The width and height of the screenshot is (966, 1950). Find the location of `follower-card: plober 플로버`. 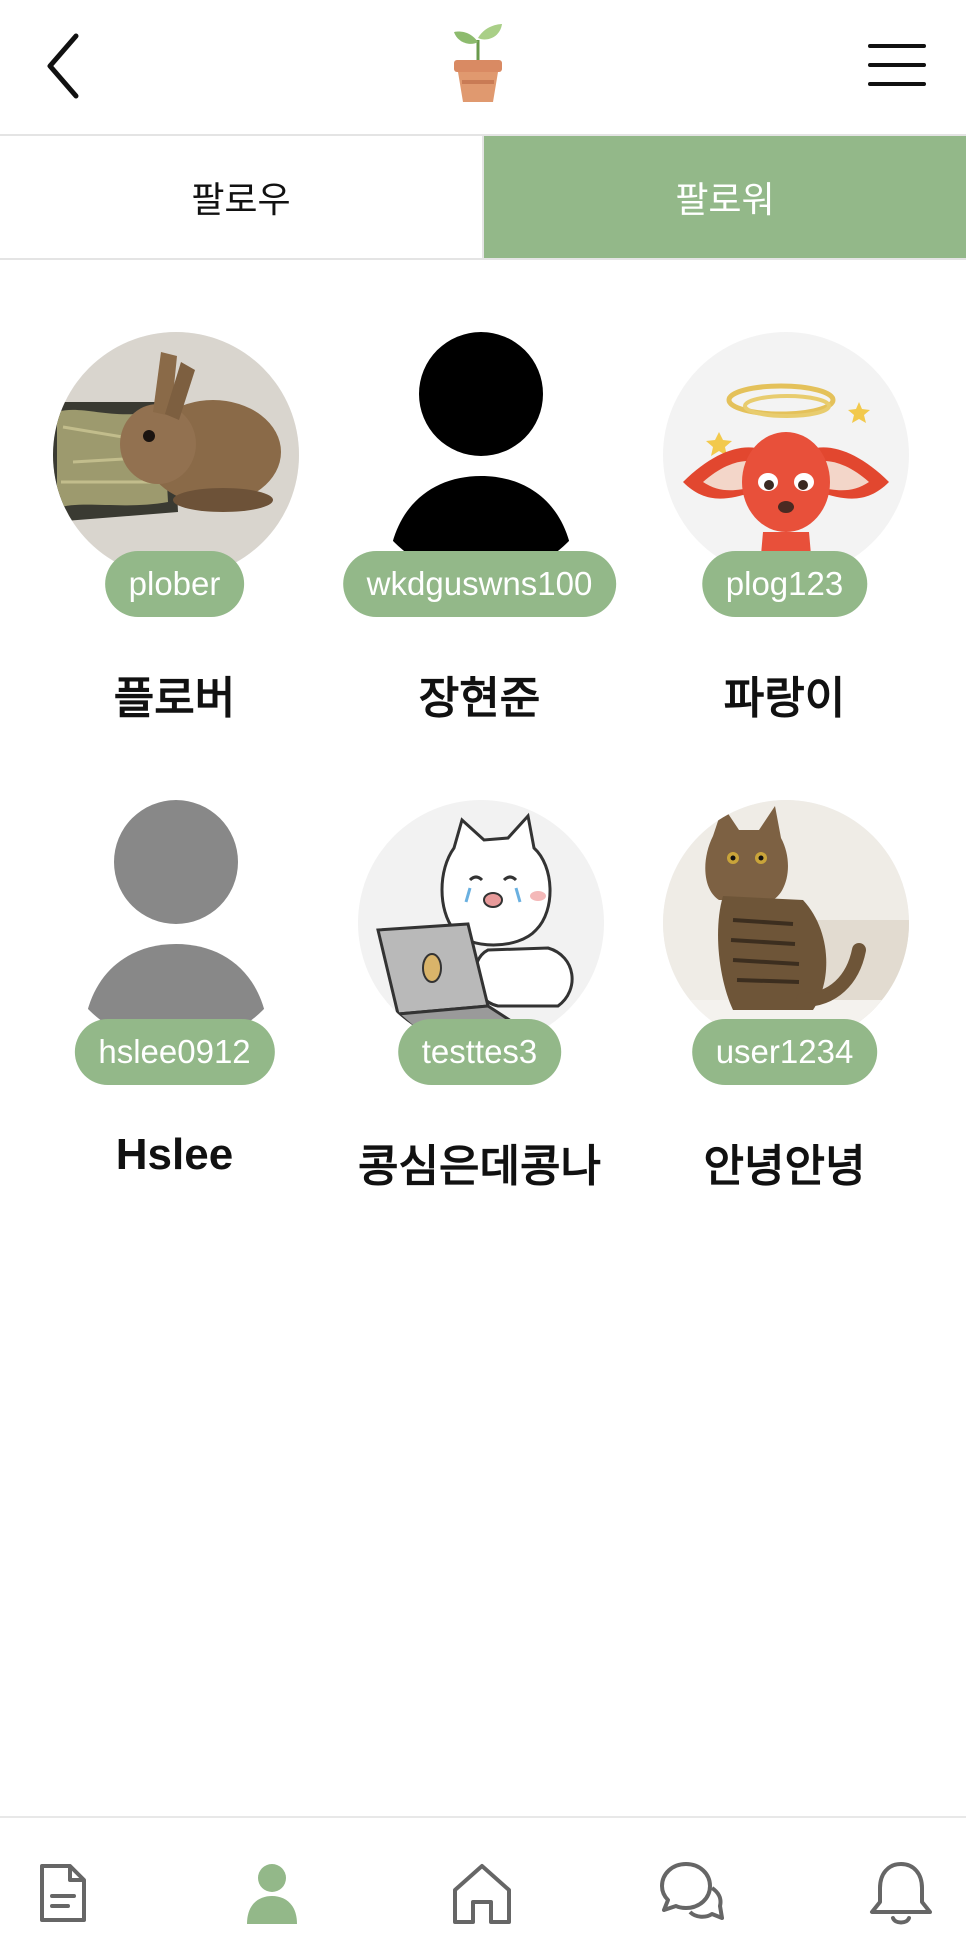

follower-card: plober 플로버 is located at coordinates (174, 566).